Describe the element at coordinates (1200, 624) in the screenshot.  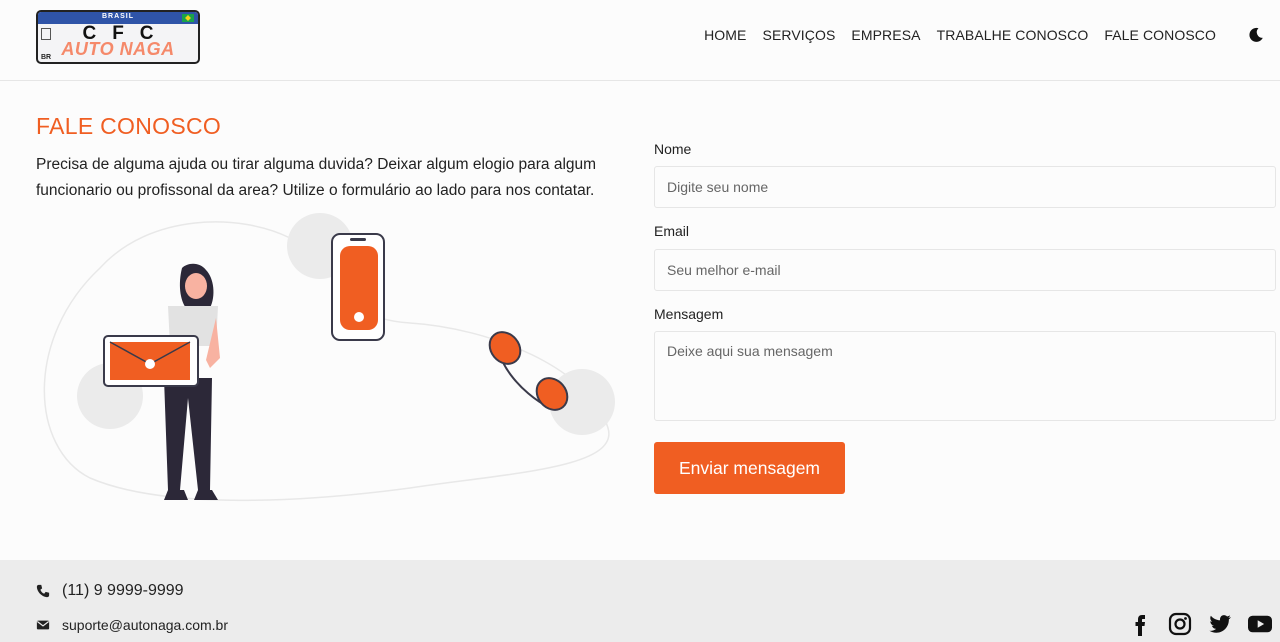
I see `social-links` at that location.